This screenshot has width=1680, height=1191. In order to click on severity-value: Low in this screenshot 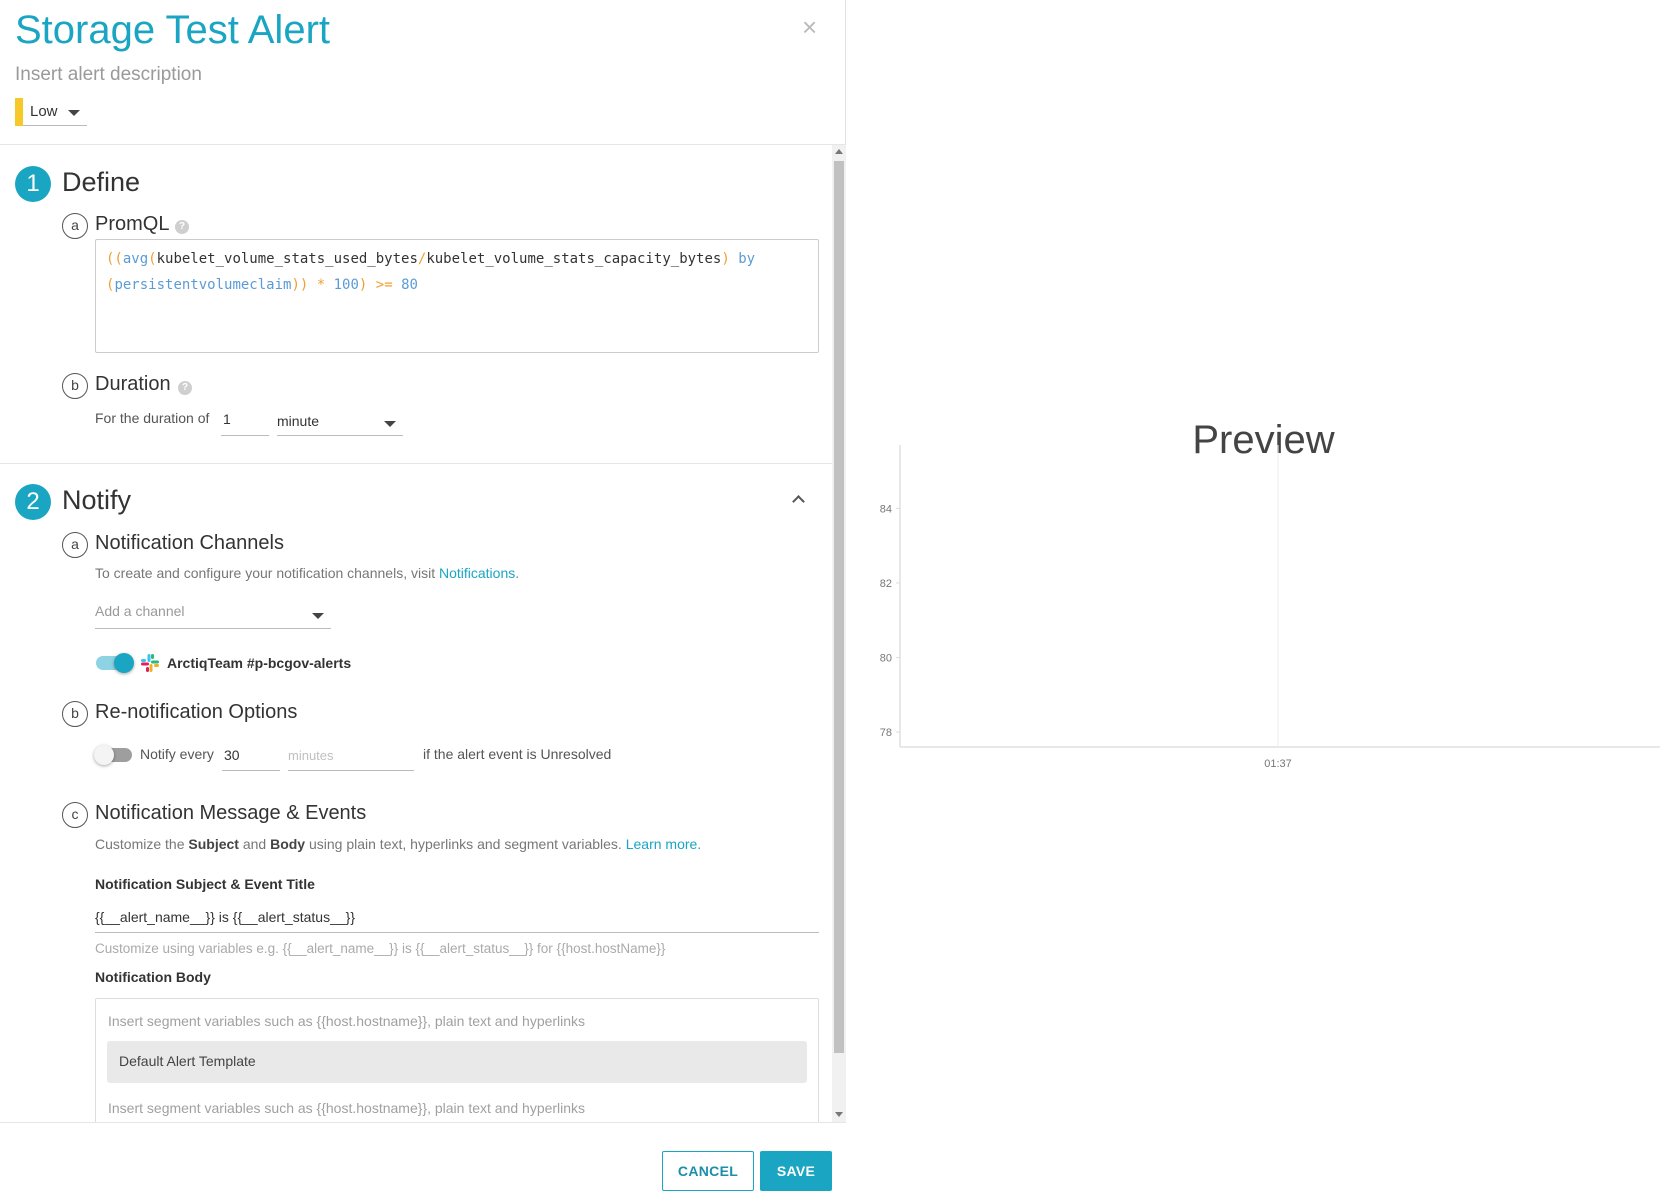, I will do `click(44, 111)`.